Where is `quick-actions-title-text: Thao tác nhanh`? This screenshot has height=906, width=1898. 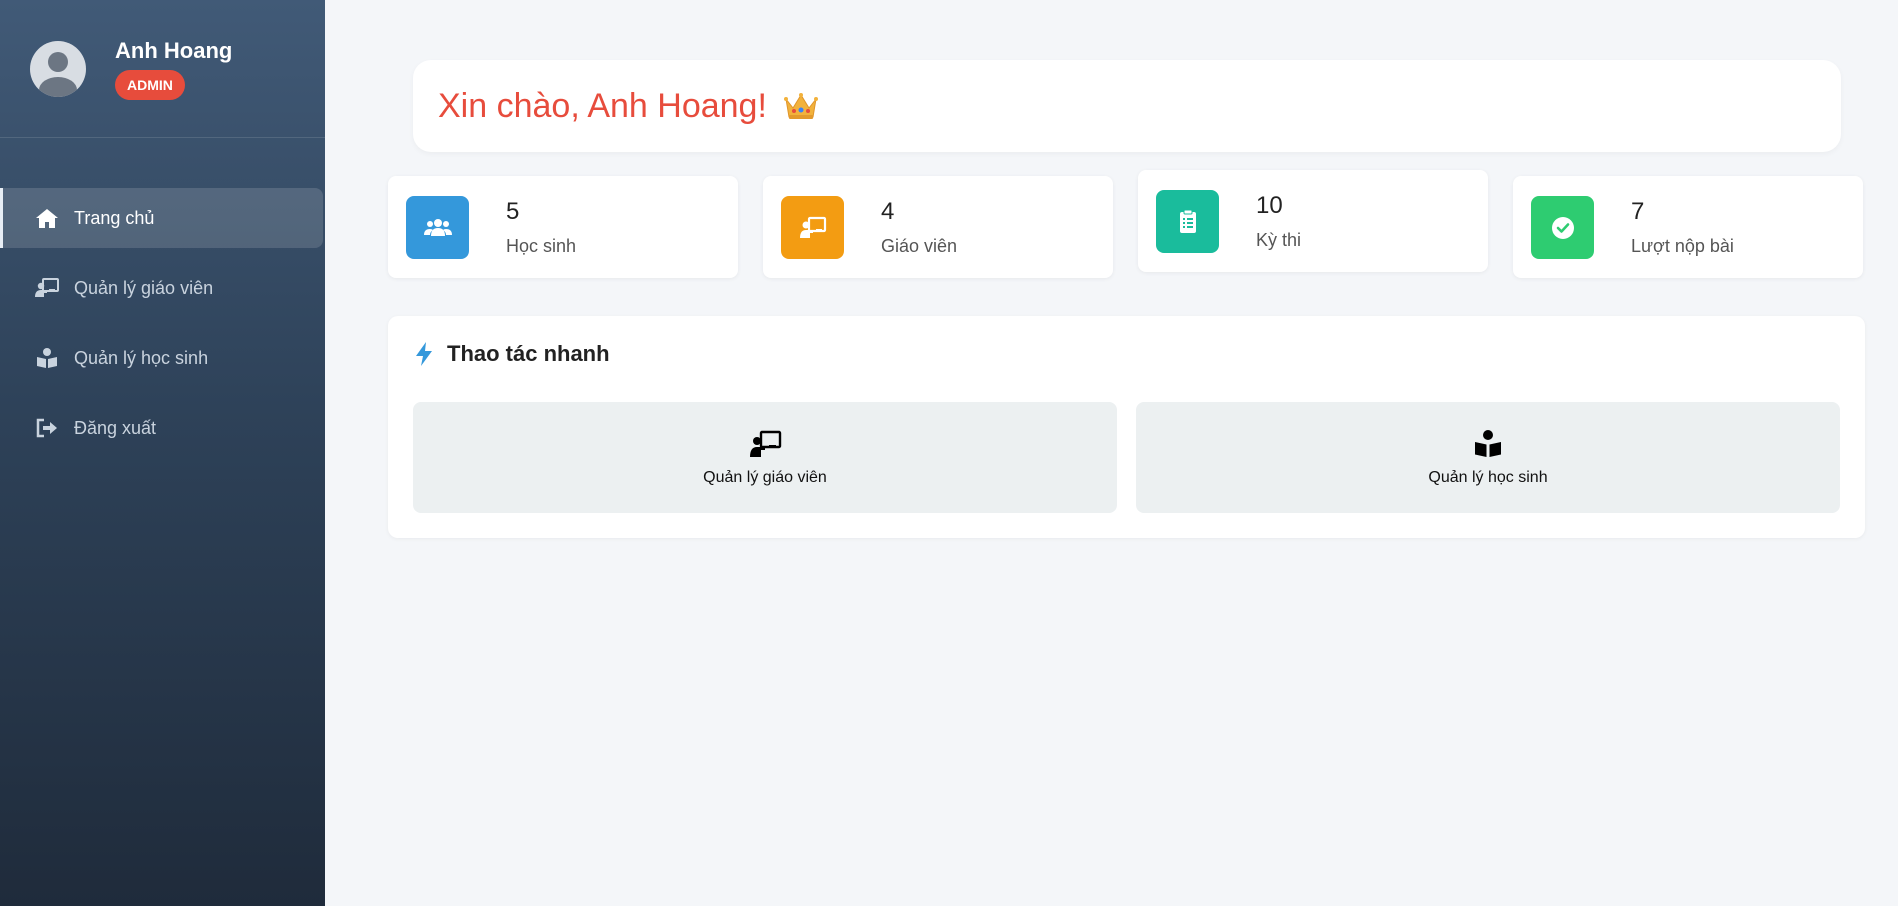
quick-actions-title-text: Thao tác nhanh is located at coordinates (528, 353).